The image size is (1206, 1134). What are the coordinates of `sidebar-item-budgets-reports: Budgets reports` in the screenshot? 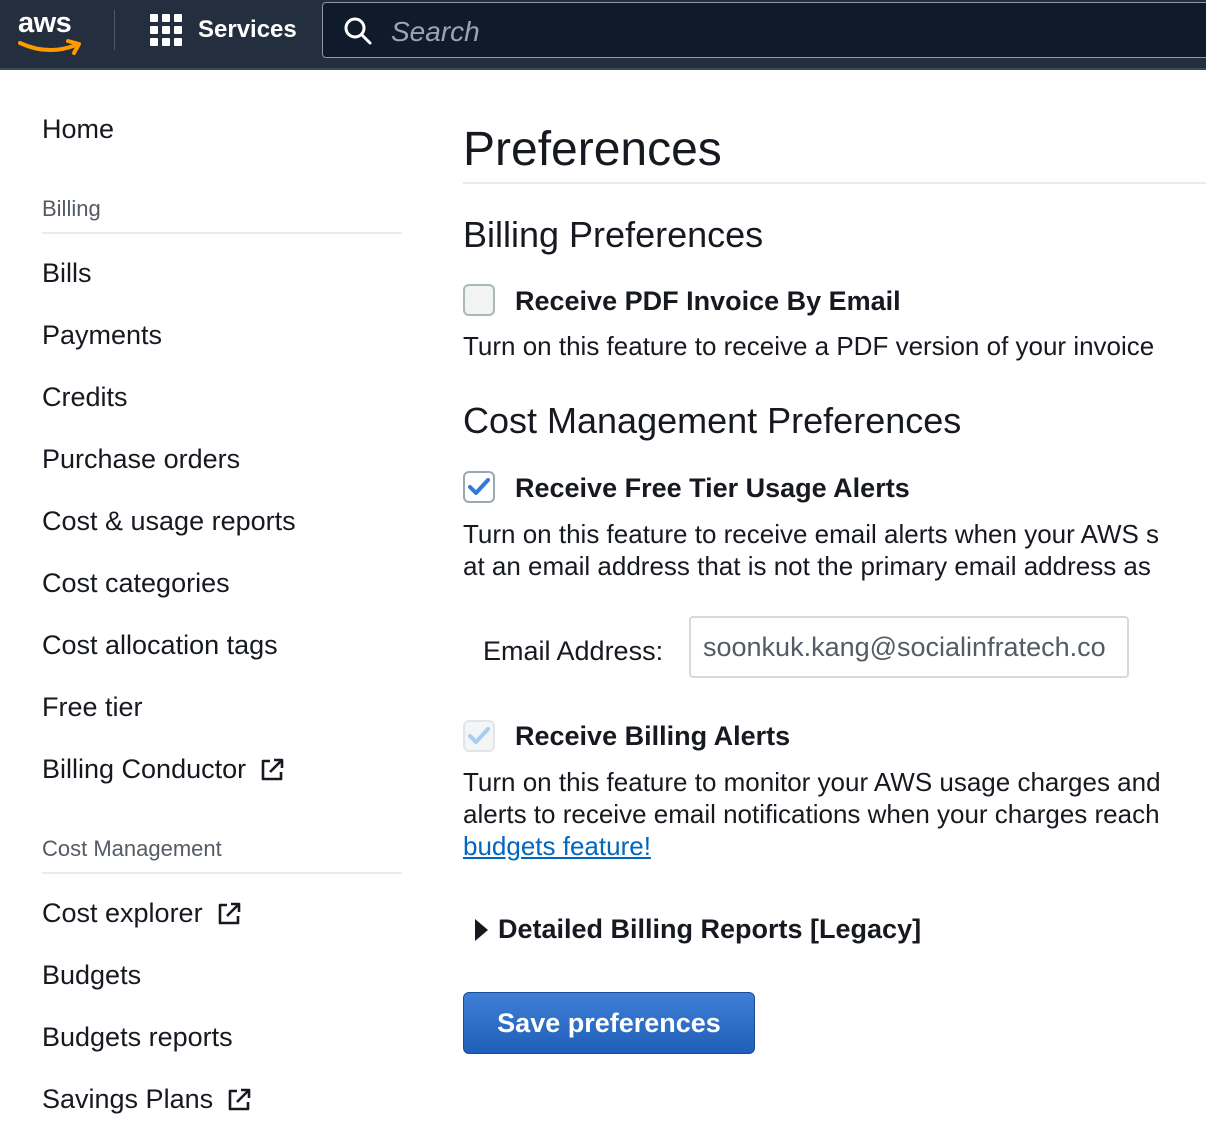 It's located at (137, 1037).